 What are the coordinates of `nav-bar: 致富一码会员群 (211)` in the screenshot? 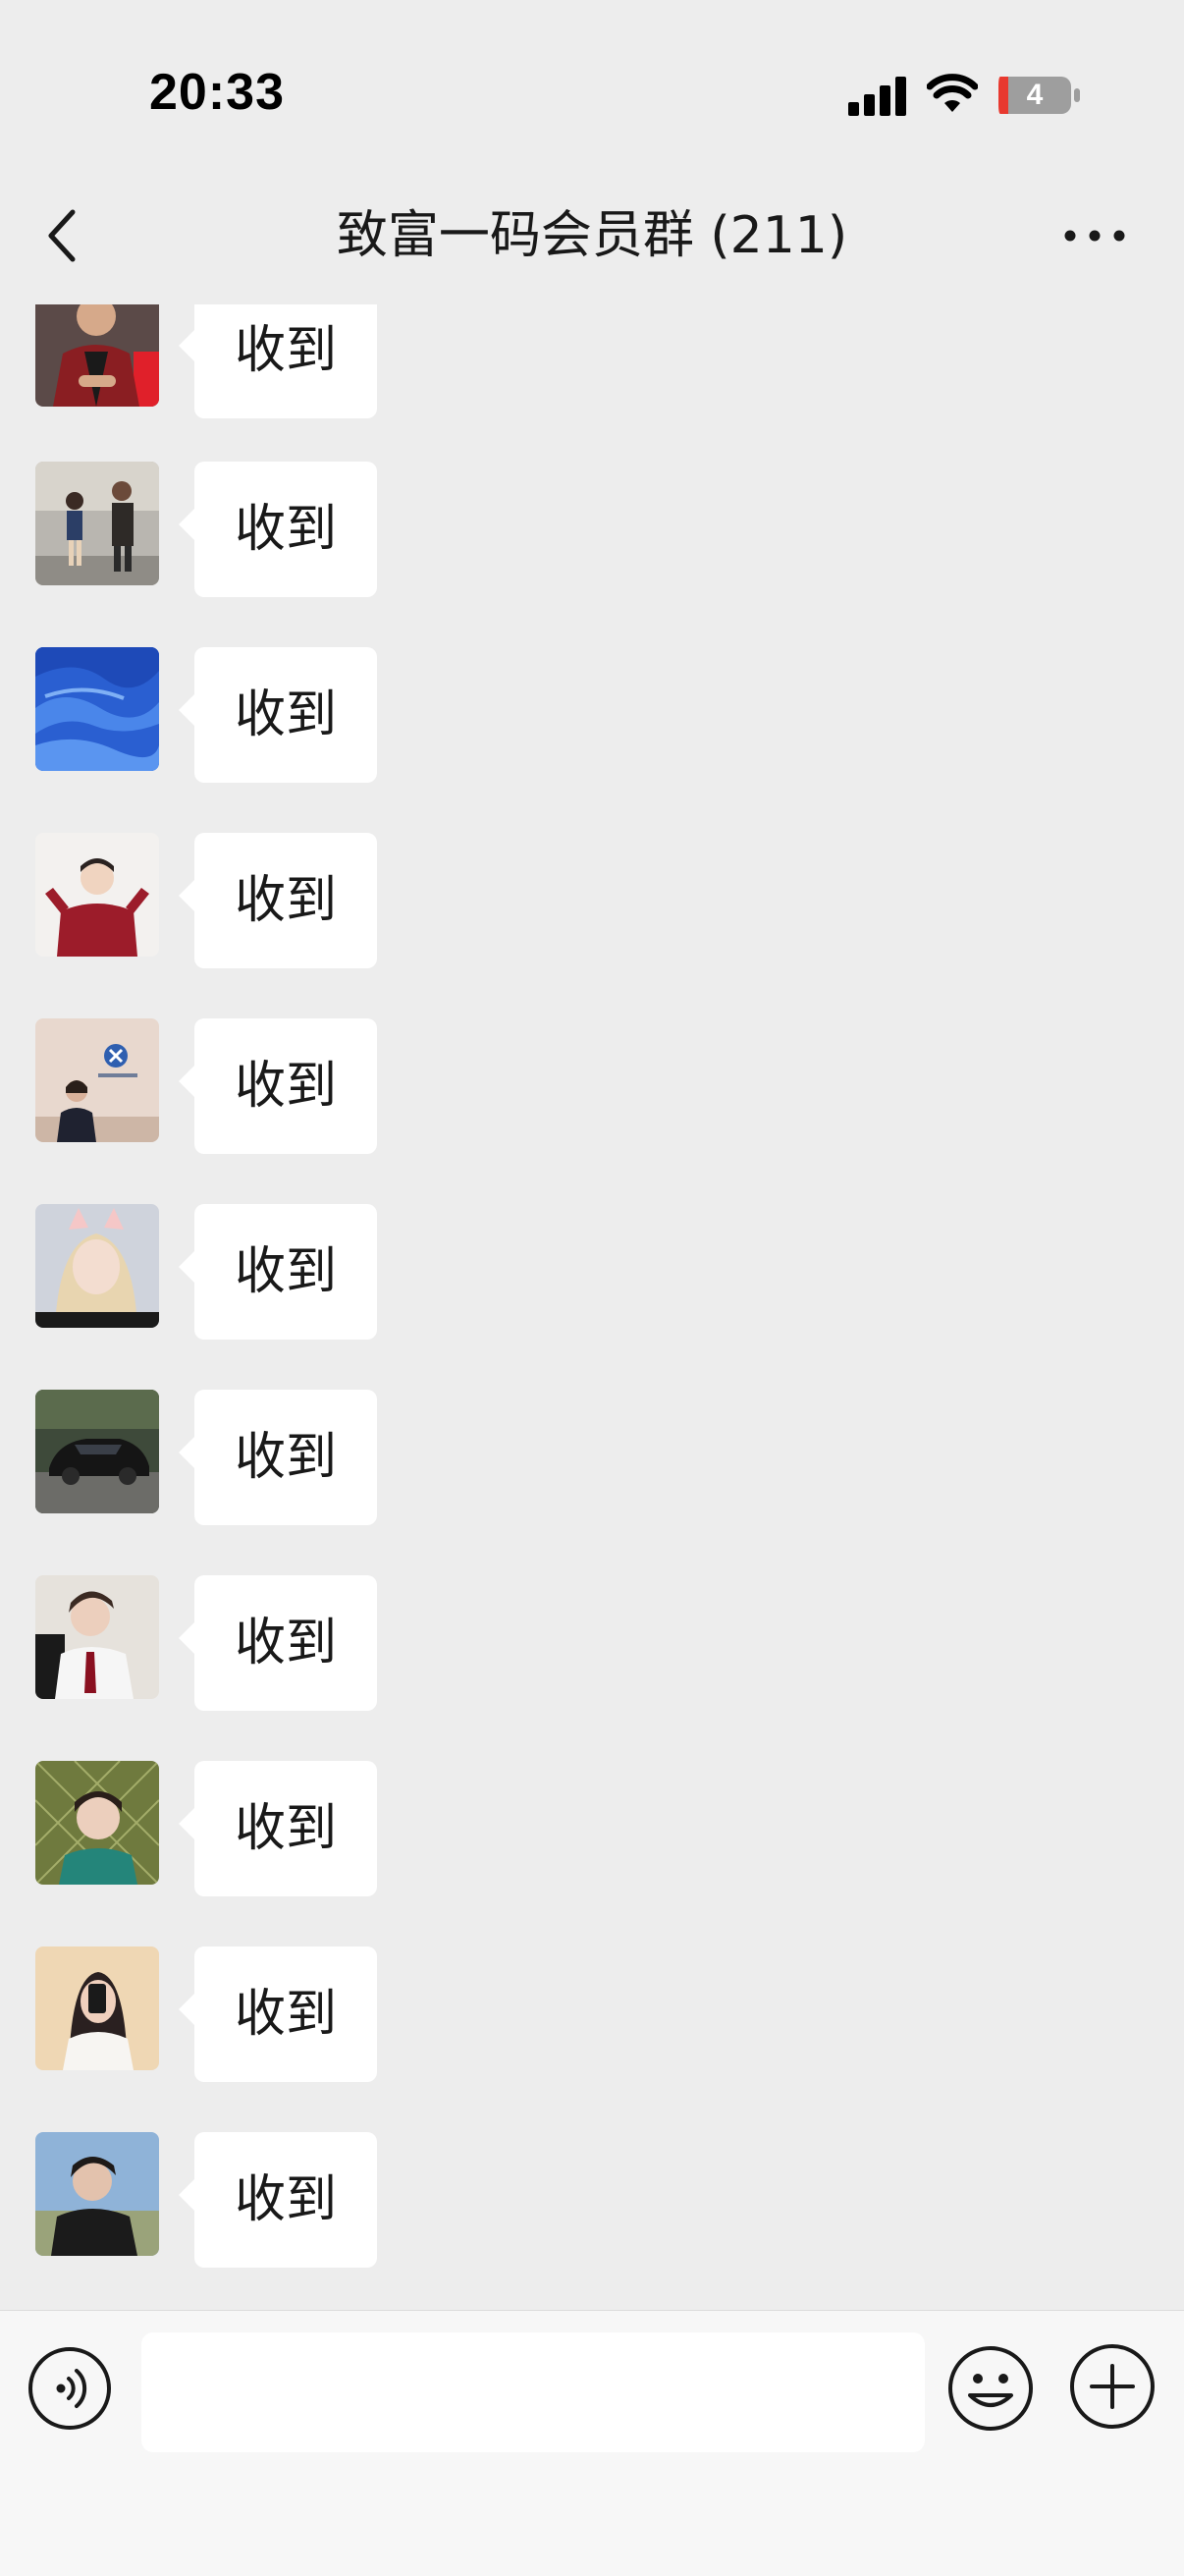 It's located at (592, 241).